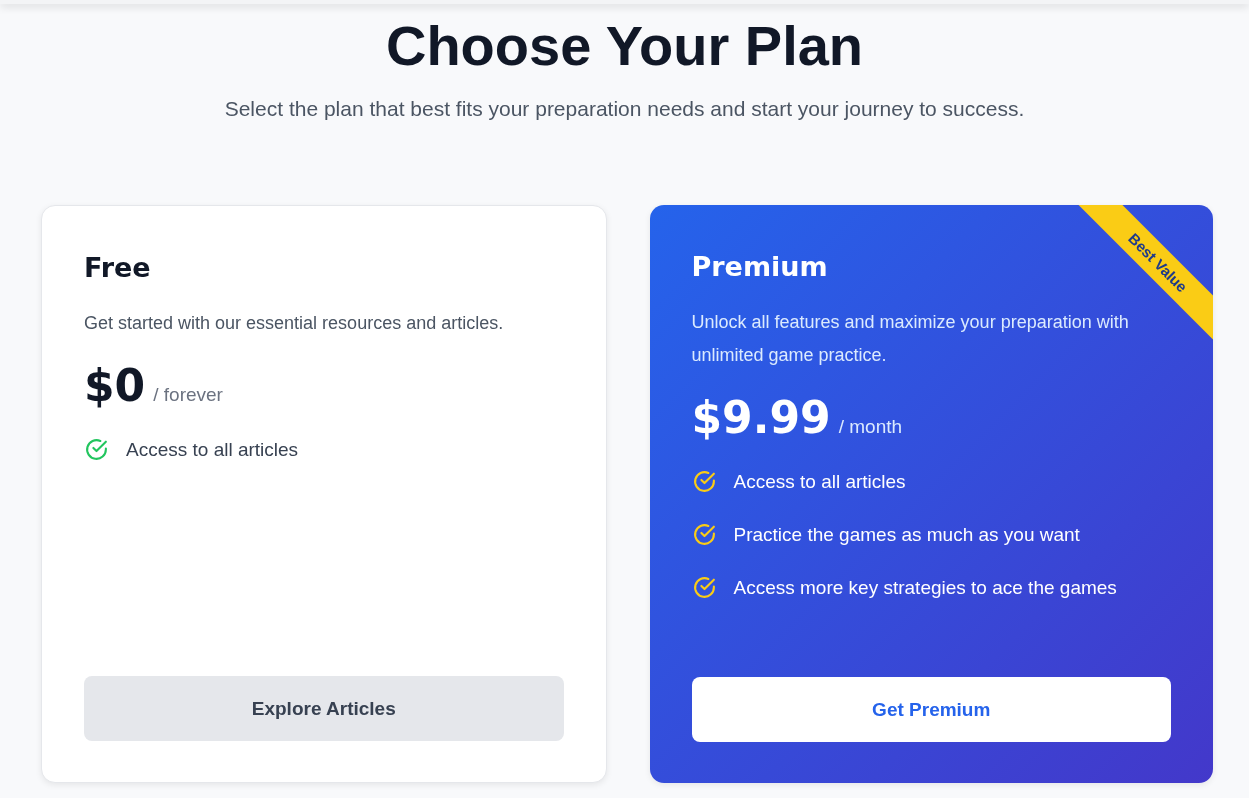 This screenshot has width=1249, height=798. I want to click on price-period: / forever, so click(188, 395).